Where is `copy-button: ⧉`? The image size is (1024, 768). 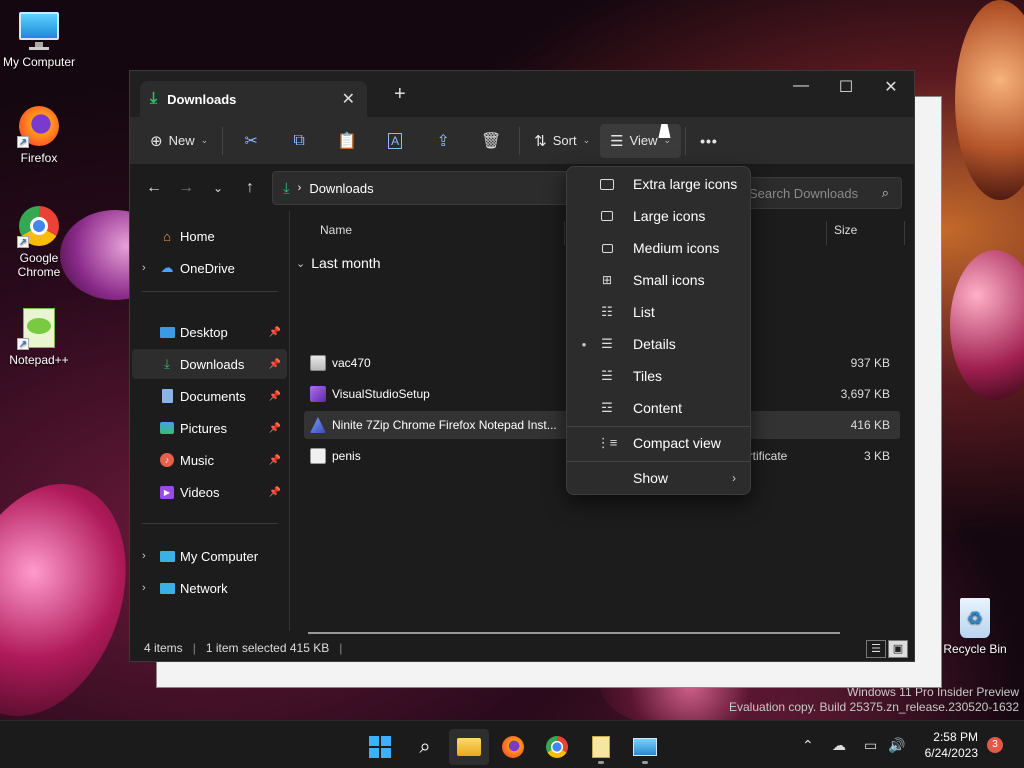
copy-button: ⧉ is located at coordinates (299, 141).